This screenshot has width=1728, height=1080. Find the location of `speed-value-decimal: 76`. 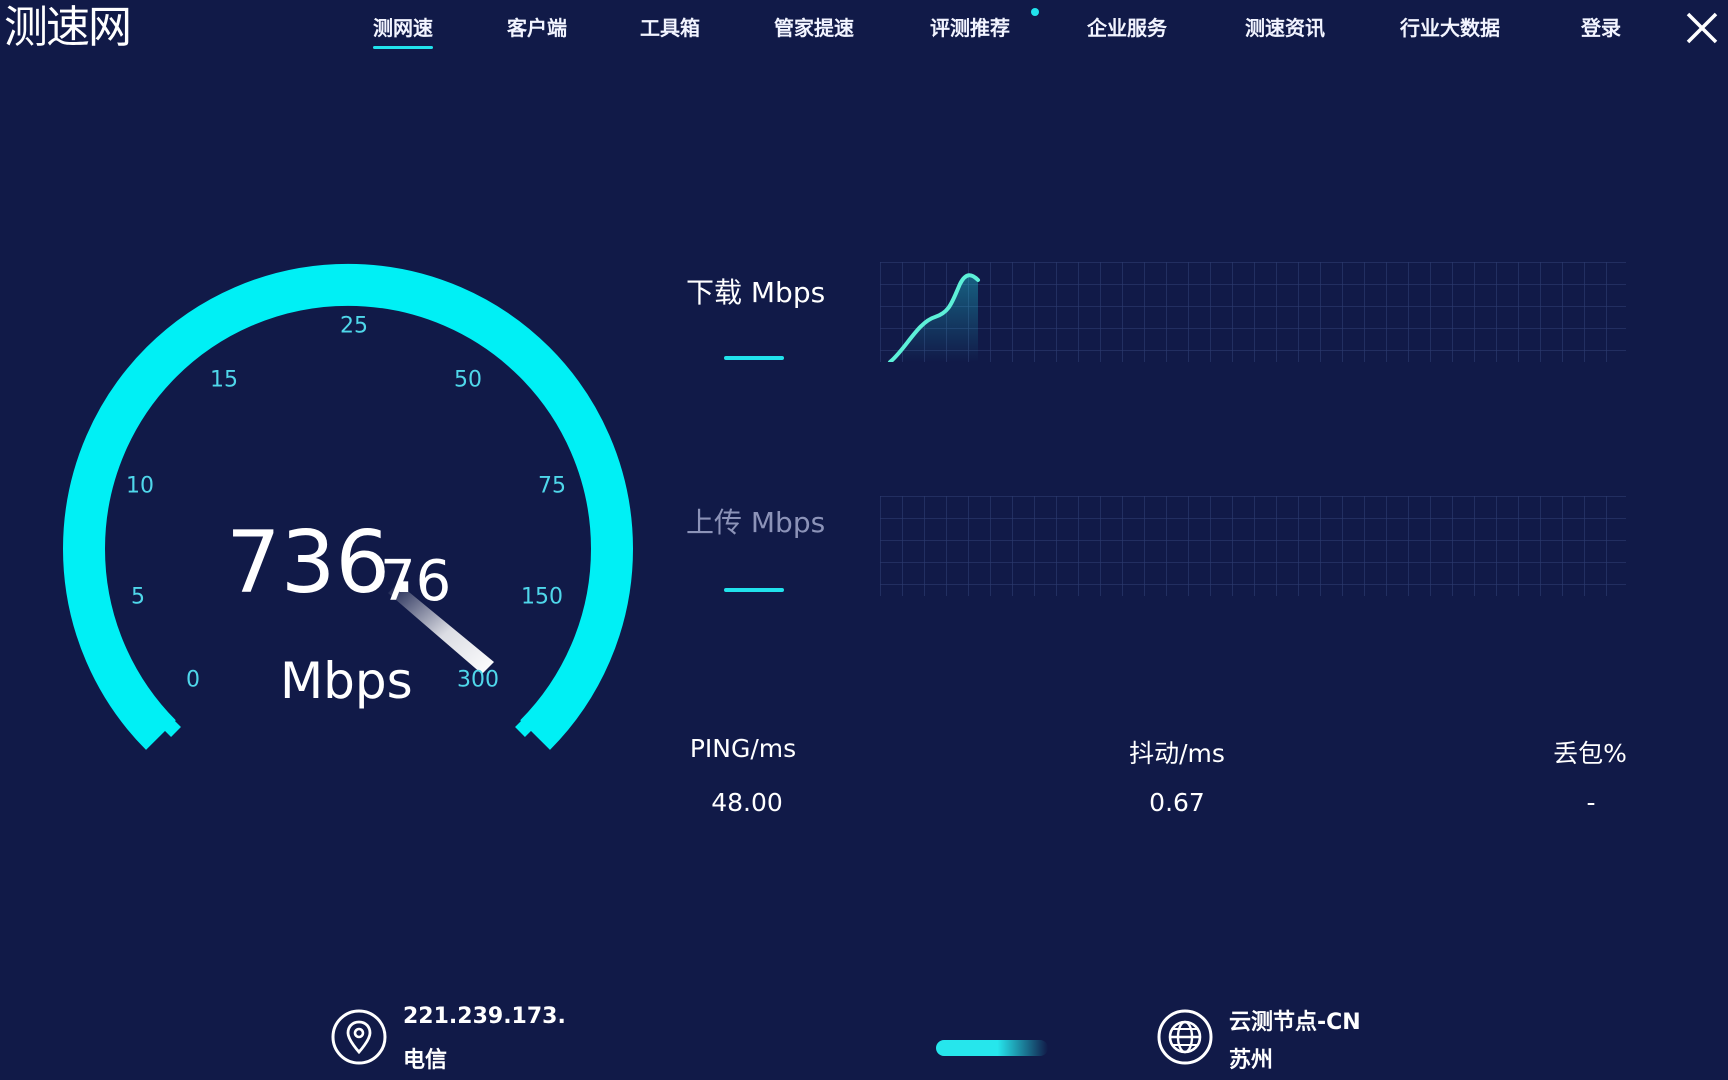

speed-value-decimal: 76 is located at coordinates (416, 581).